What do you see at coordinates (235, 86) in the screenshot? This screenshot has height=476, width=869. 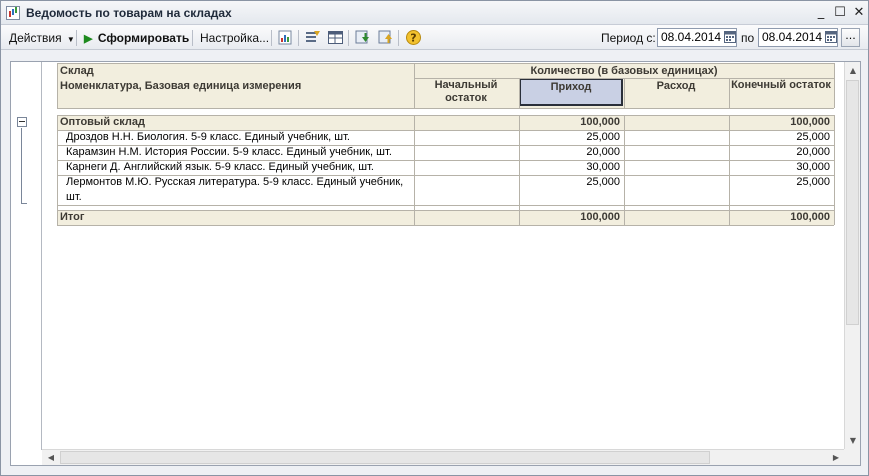 I see `header-item-unit: Номенклатура, Базовая единица измерения` at bounding box center [235, 86].